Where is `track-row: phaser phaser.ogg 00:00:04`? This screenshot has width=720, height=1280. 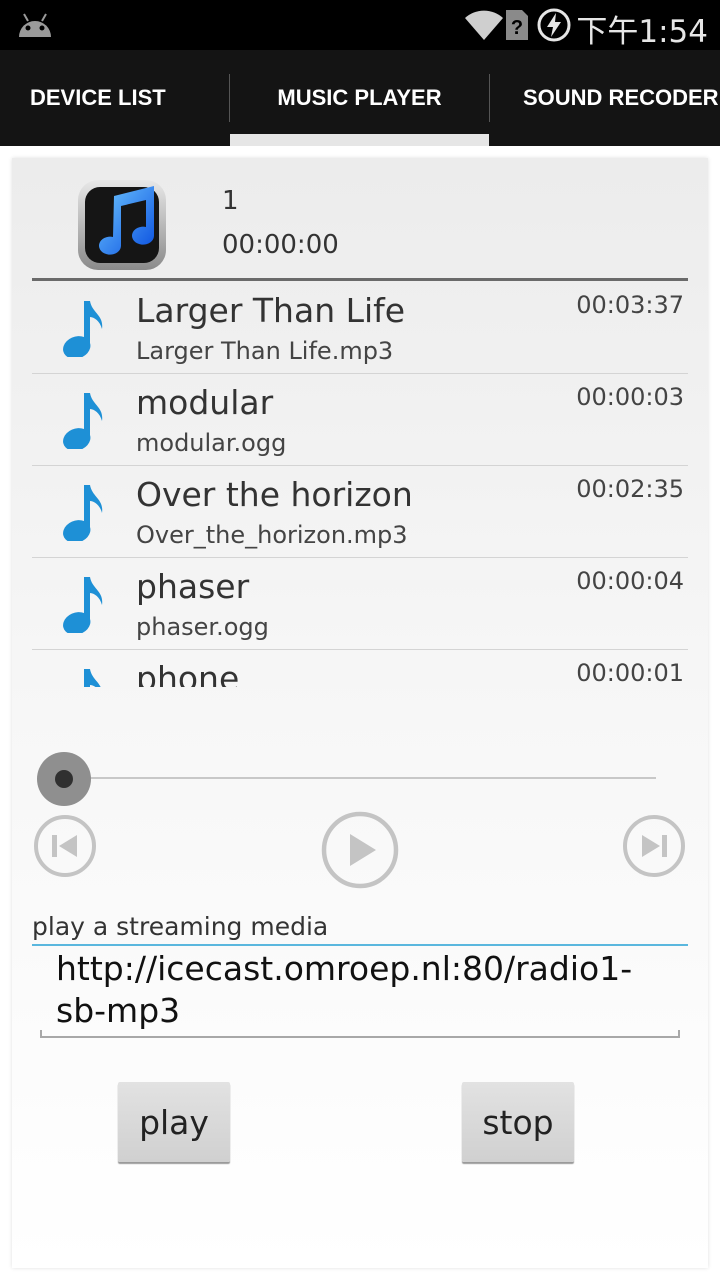 track-row: phaser phaser.ogg 00:00:04 is located at coordinates (360, 603).